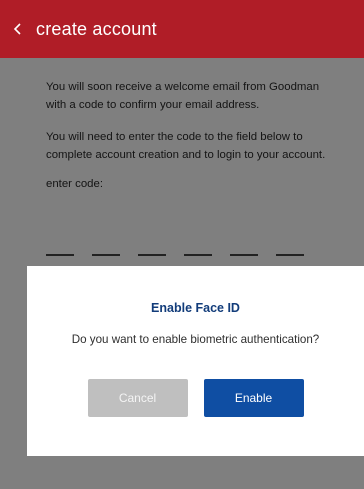 This screenshot has height=489, width=364. I want to click on dialog-actions: Cancel Enable, so click(195, 398).